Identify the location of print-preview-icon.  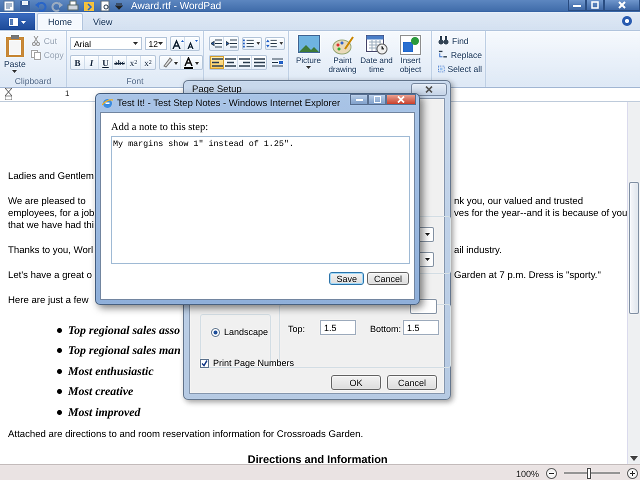
(105, 6).